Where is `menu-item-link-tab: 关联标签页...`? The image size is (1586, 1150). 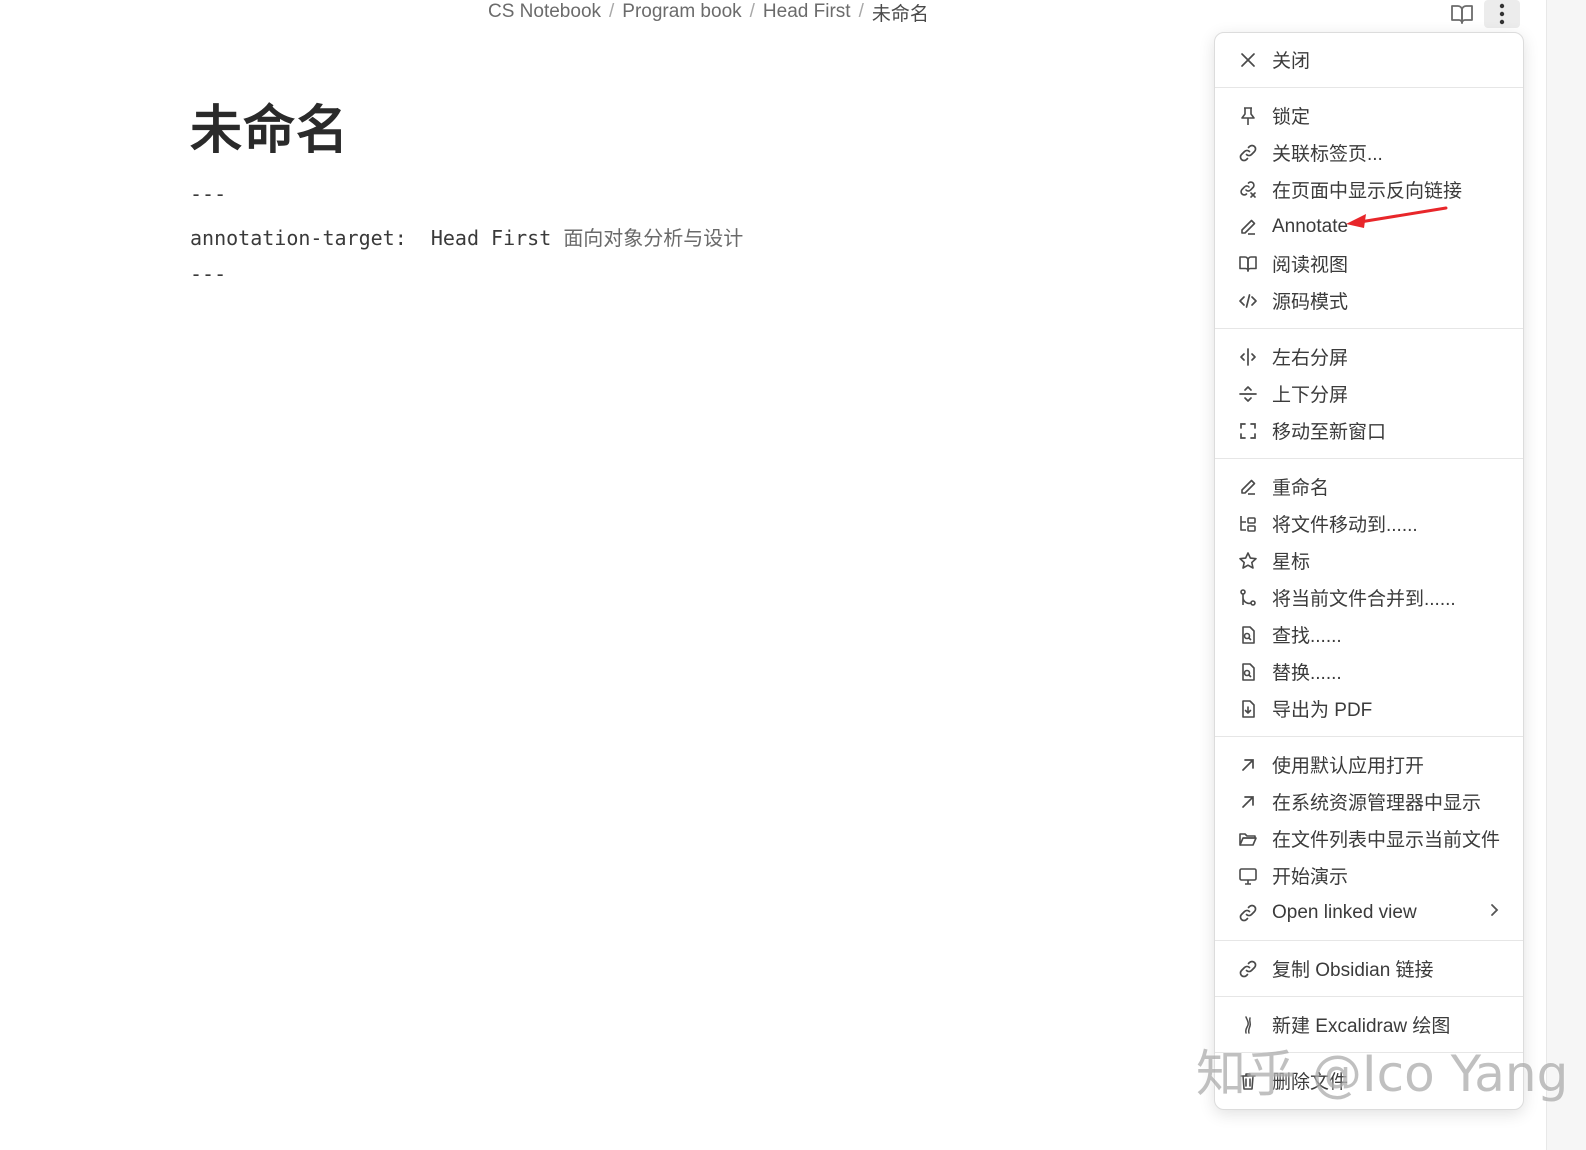
menu-item-link-tab: 关联标签页... is located at coordinates (1369, 152).